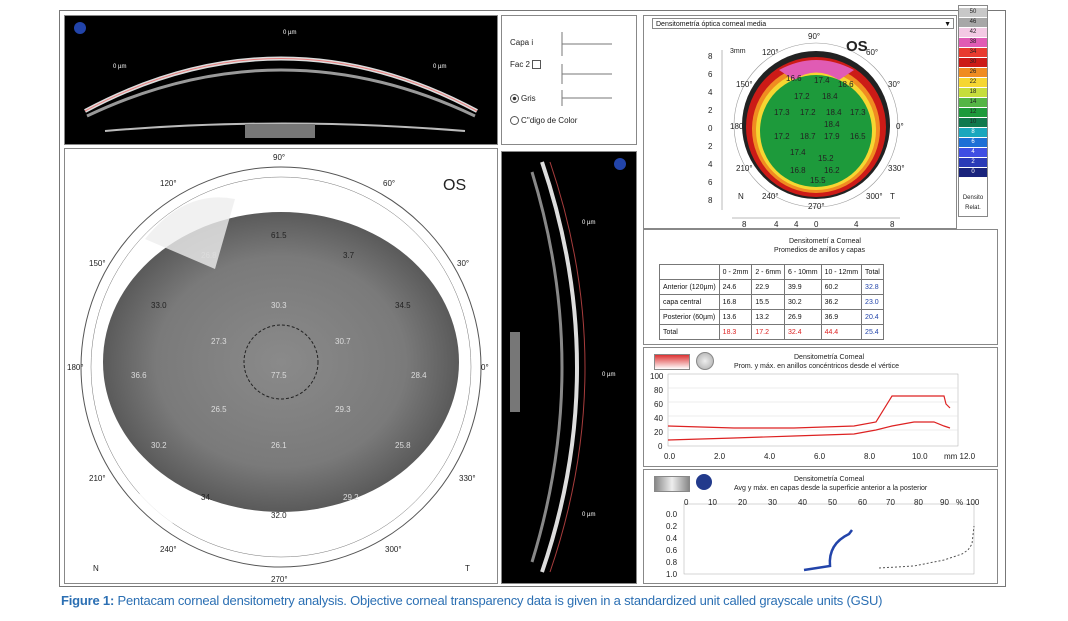 The height and width of the screenshot is (621, 1068). Describe the element at coordinates (973, 12) in the screenshot. I see `scale-cell: 50` at that location.